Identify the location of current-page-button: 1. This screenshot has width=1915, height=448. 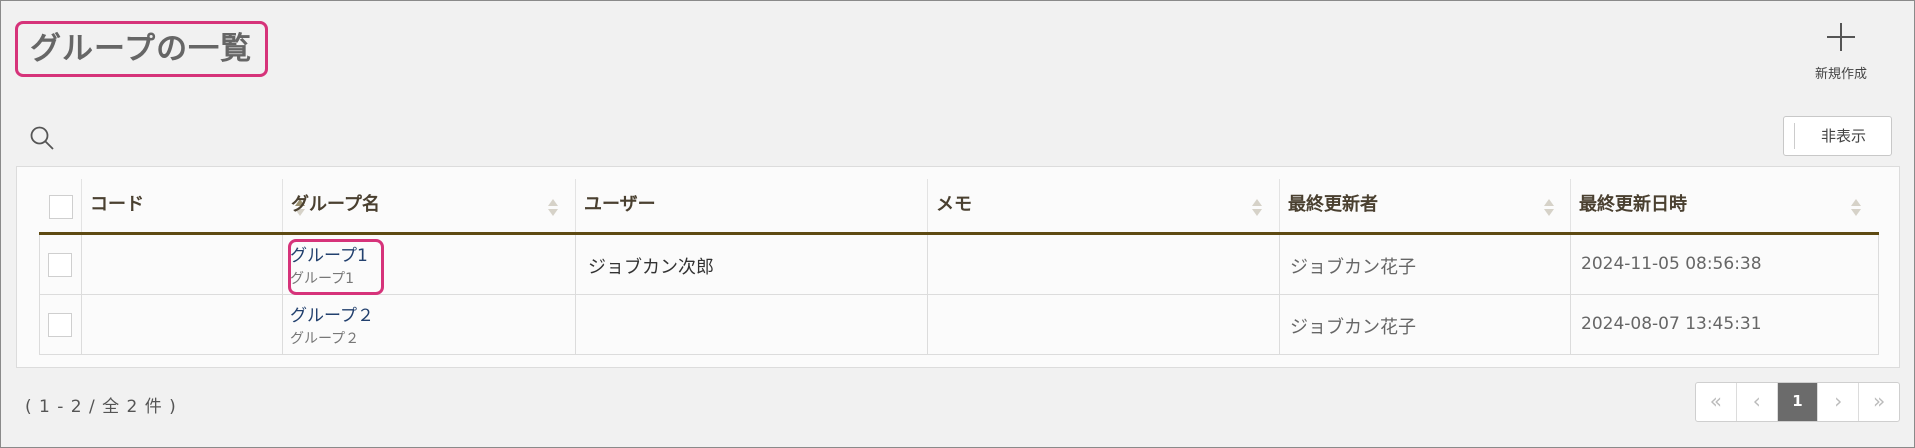
(1797, 402).